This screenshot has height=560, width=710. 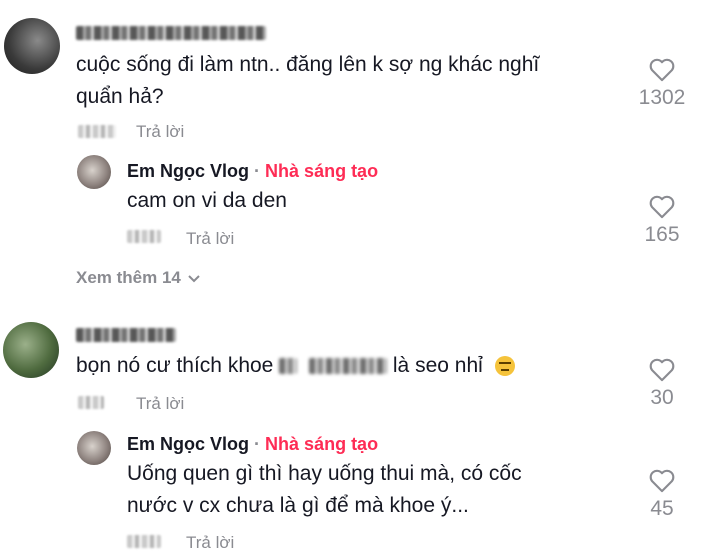 I want to click on reply-text: cam on vi da den, so click(x=207, y=200).